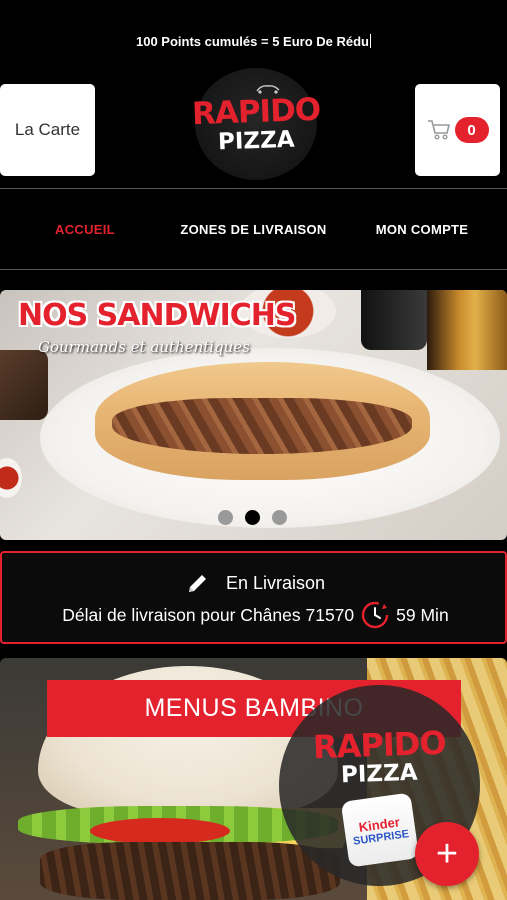 This screenshot has width=507, height=900. What do you see at coordinates (422, 614) in the screenshot?
I see `delivery-duration: 59 Min` at bounding box center [422, 614].